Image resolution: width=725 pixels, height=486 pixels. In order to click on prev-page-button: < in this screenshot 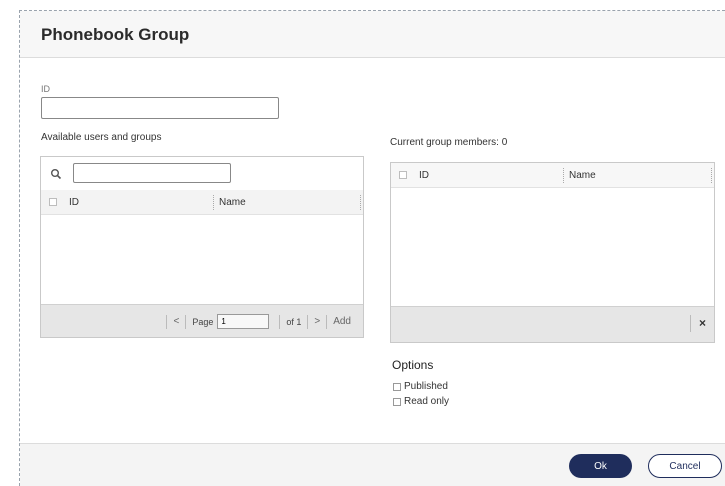, I will do `click(176, 321)`.